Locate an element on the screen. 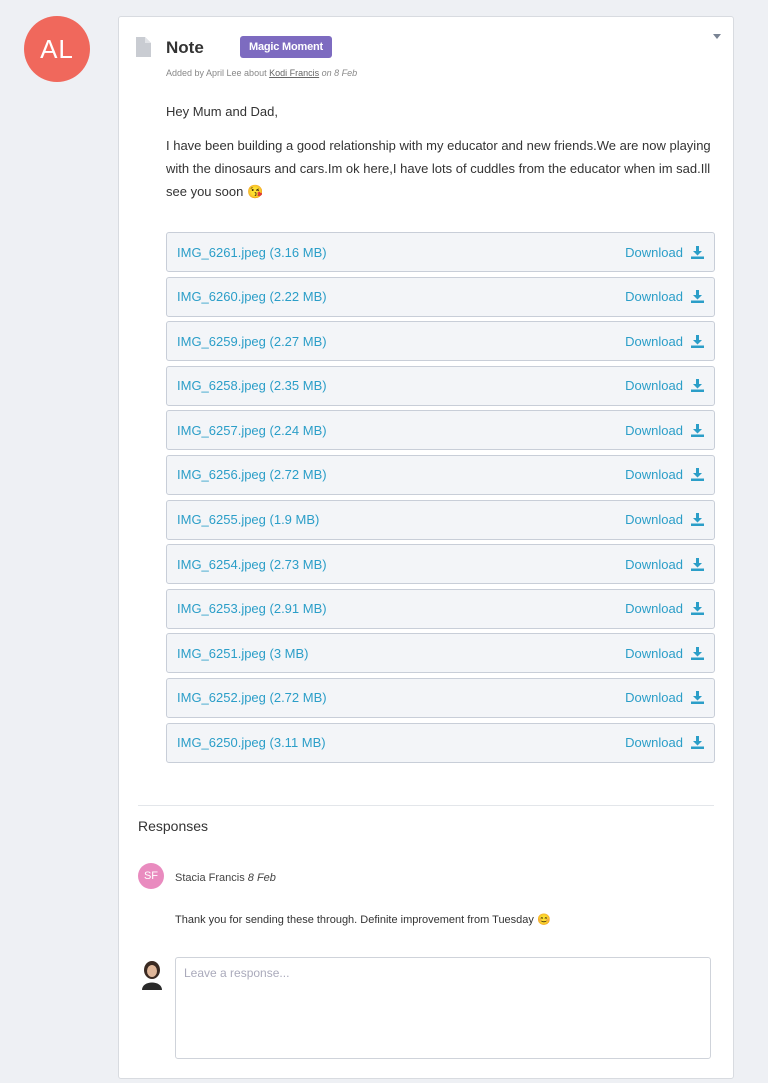  response-author: Stacia Francis 8 Feb is located at coordinates (225, 878).